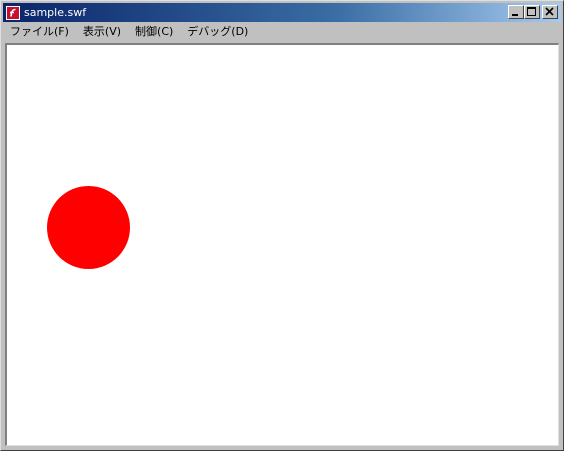 The image size is (564, 451). What do you see at coordinates (217, 31) in the screenshot?
I see `menu-debug: デバッグ(D)` at bounding box center [217, 31].